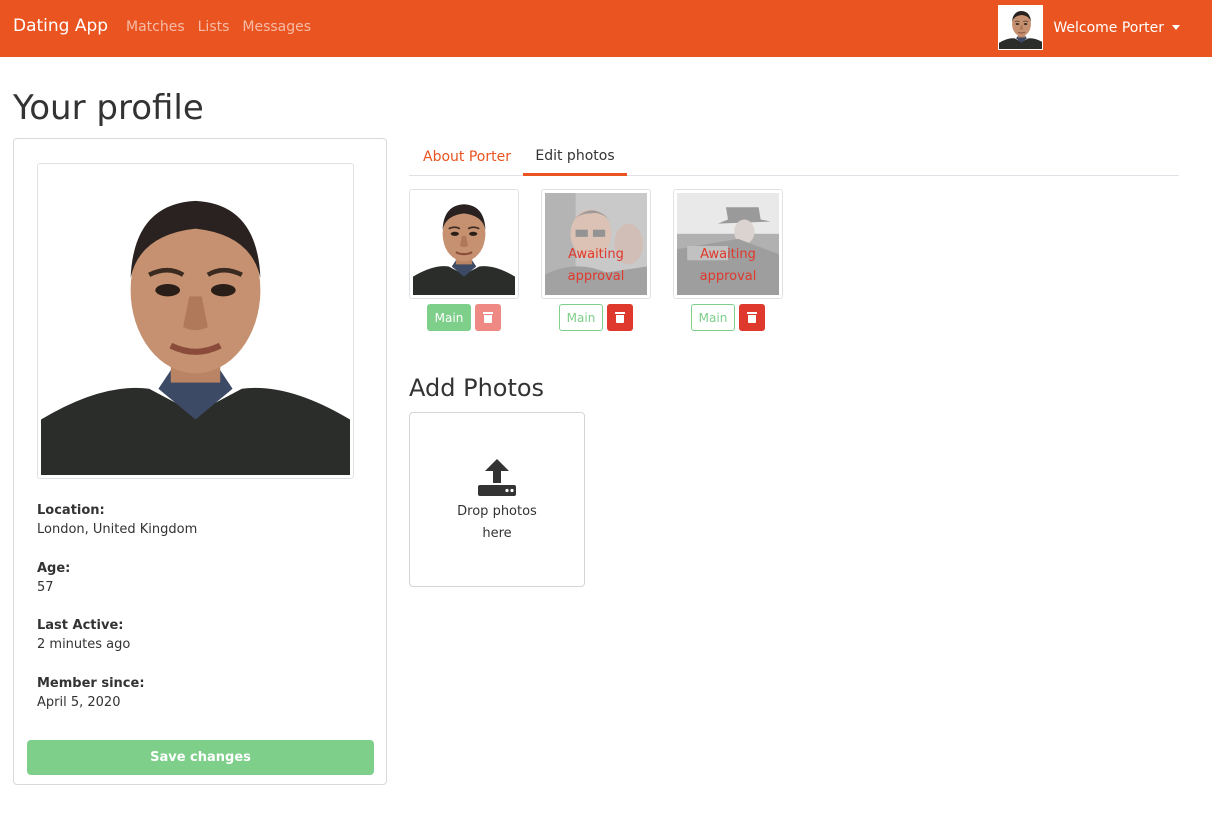  What do you see at coordinates (117, 529) in the screenshot?
I see `location-value: London, United Kingdom` at bounding box center [117, 529].